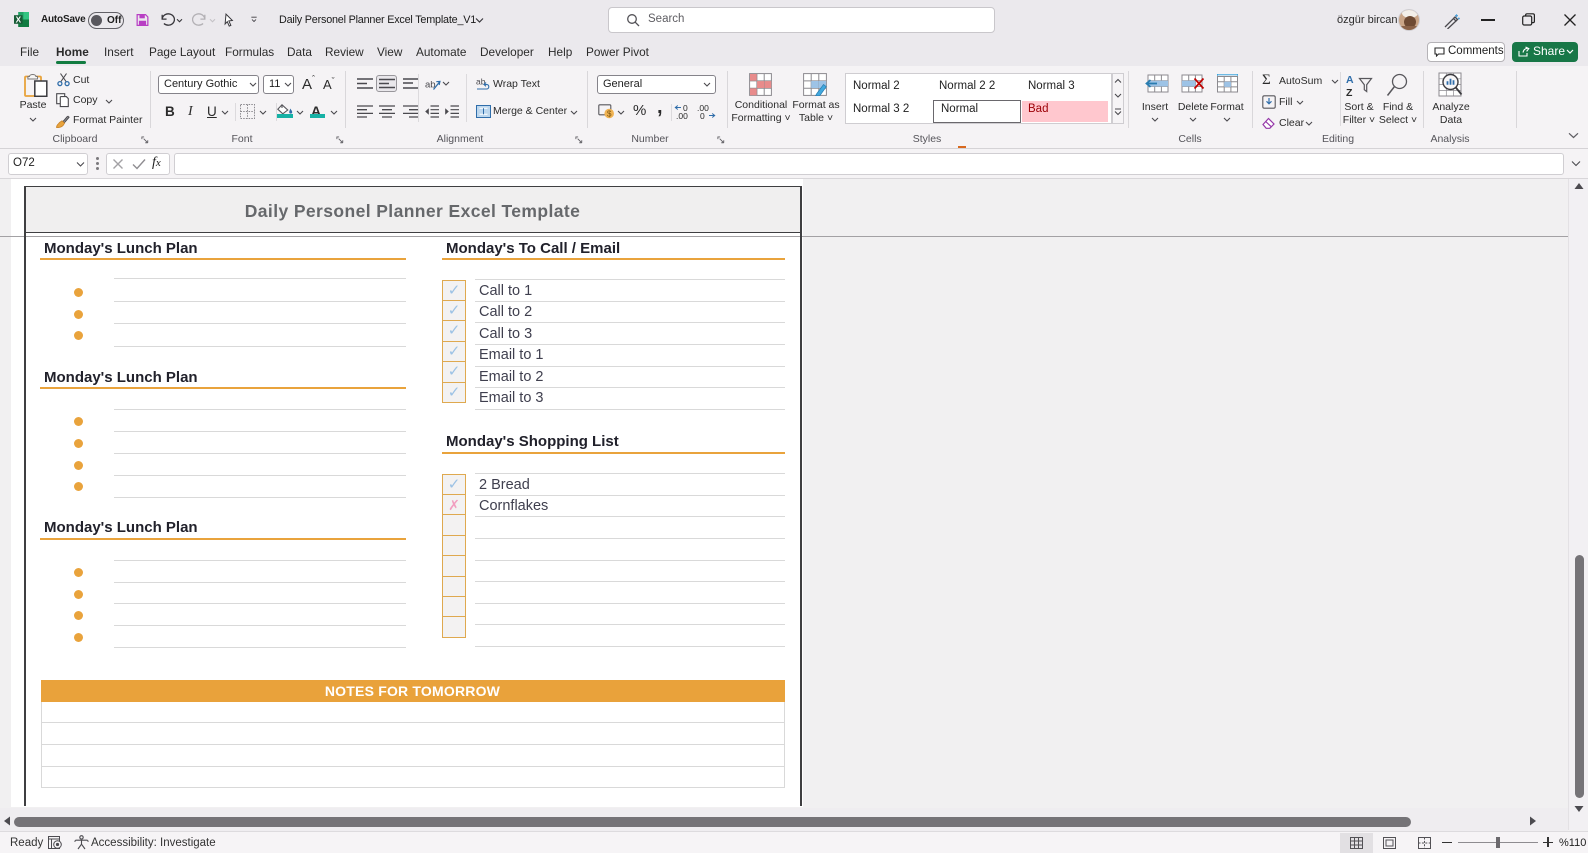 The image size is (1588, 853). Describe the element at coordinates (19, 19) in the screenshot. I see `svg-text: X` at that location.